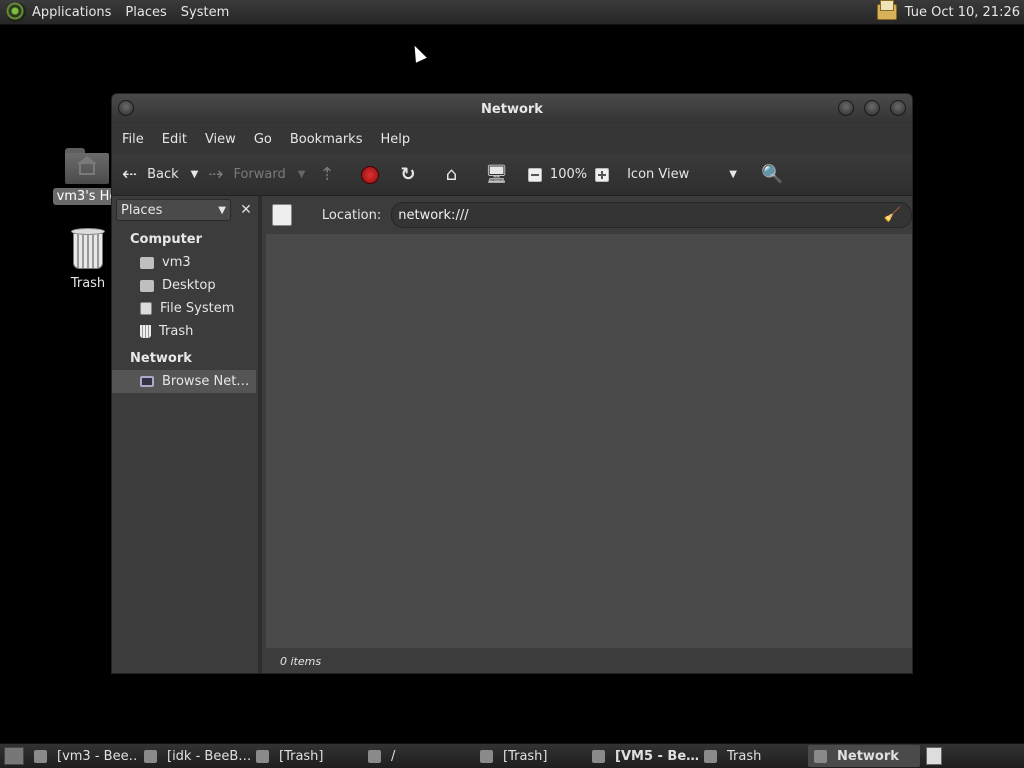 This screenshot has width=1024, height=768. I want to click on location-value: network:///, so click(433, 215).